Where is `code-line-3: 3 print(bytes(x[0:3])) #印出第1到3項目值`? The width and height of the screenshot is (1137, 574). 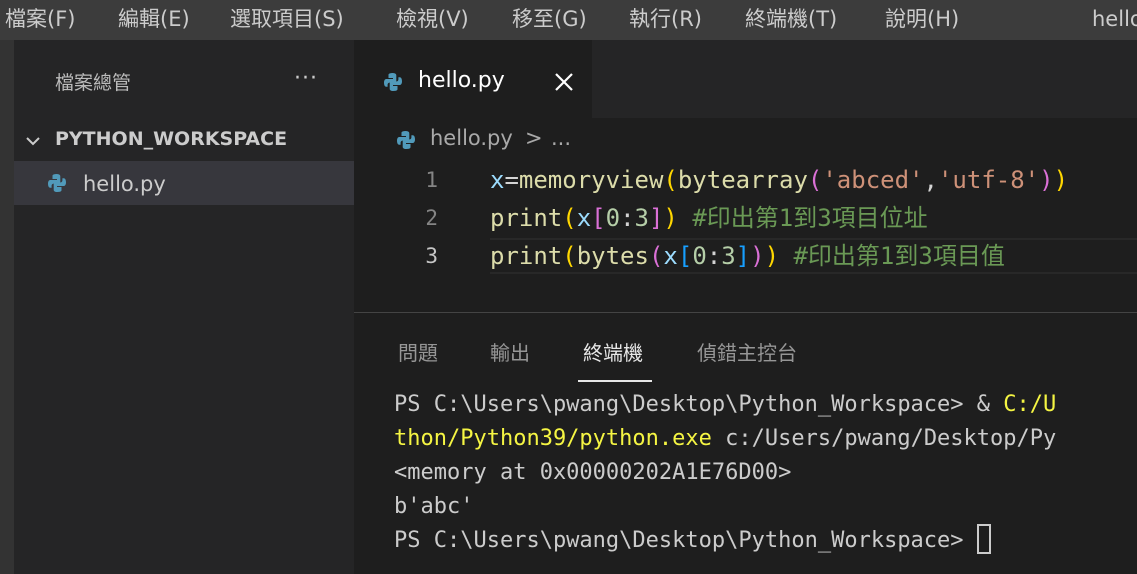
code-line-3: 3 print(bytes(x[0:3])) #印出第1到3項目值 is located at coordinates (745, 256).